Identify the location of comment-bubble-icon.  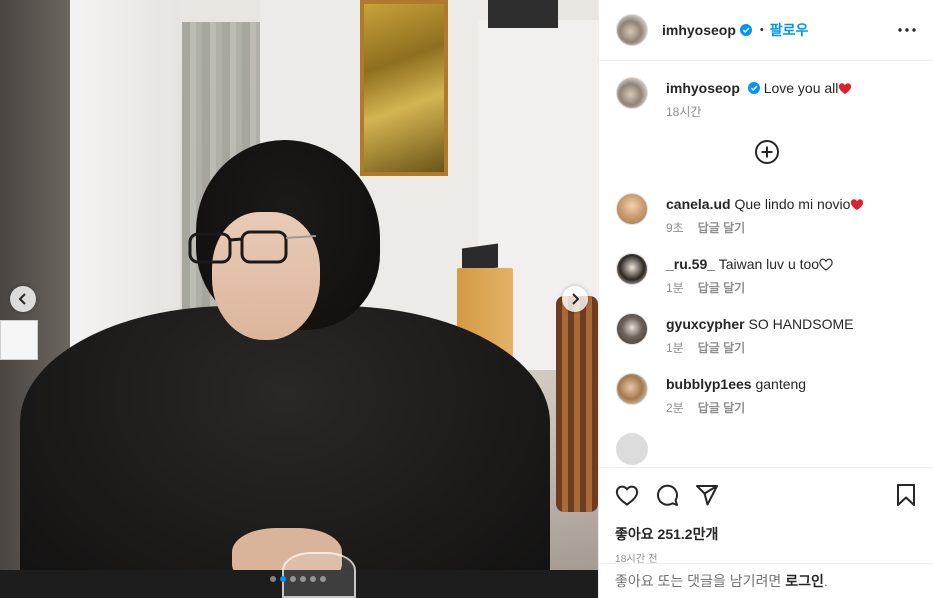
(668, 495).